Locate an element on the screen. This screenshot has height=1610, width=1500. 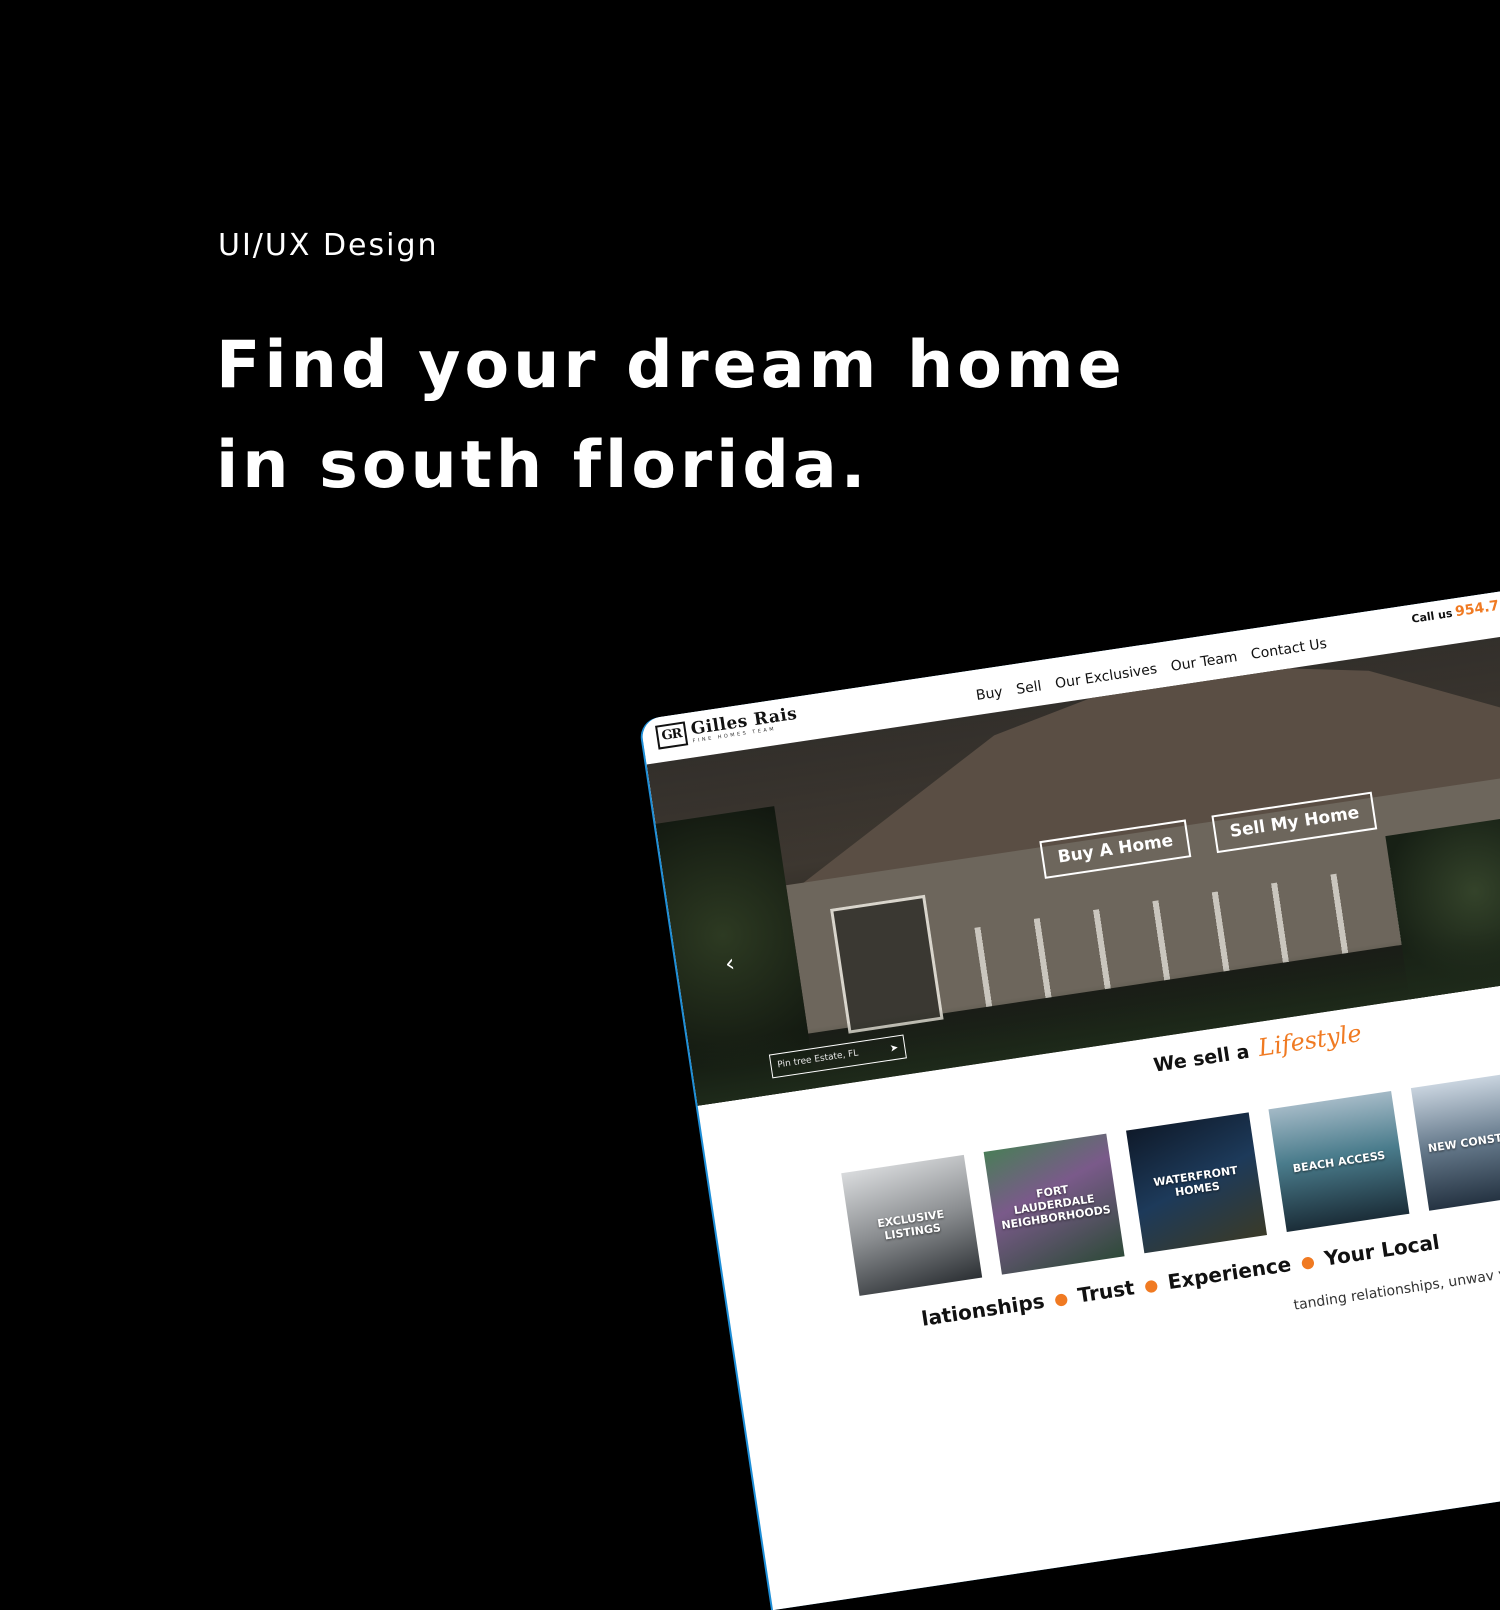
nav-item-our-exclusives: Our Exclusives is located at coordinates (1106, 676).